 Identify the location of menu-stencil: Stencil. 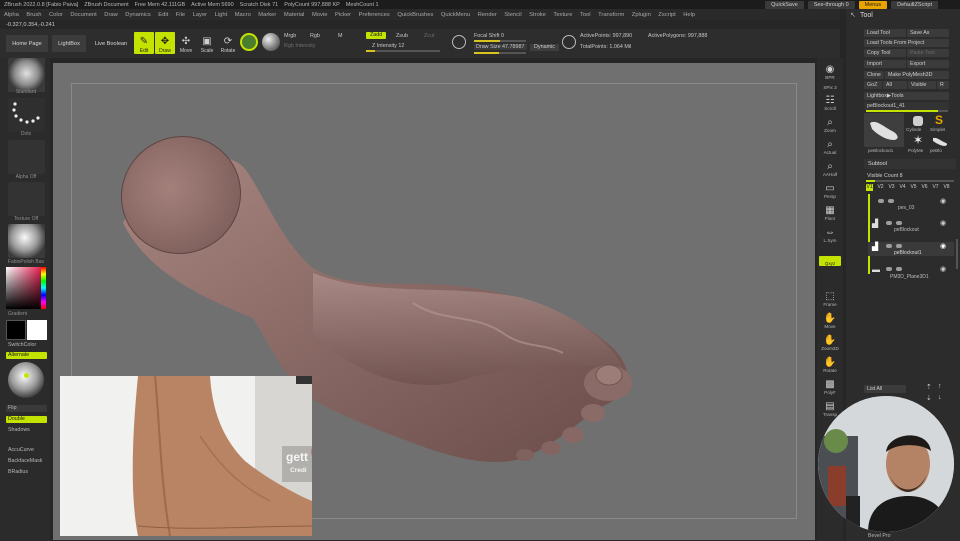
(512, 15).